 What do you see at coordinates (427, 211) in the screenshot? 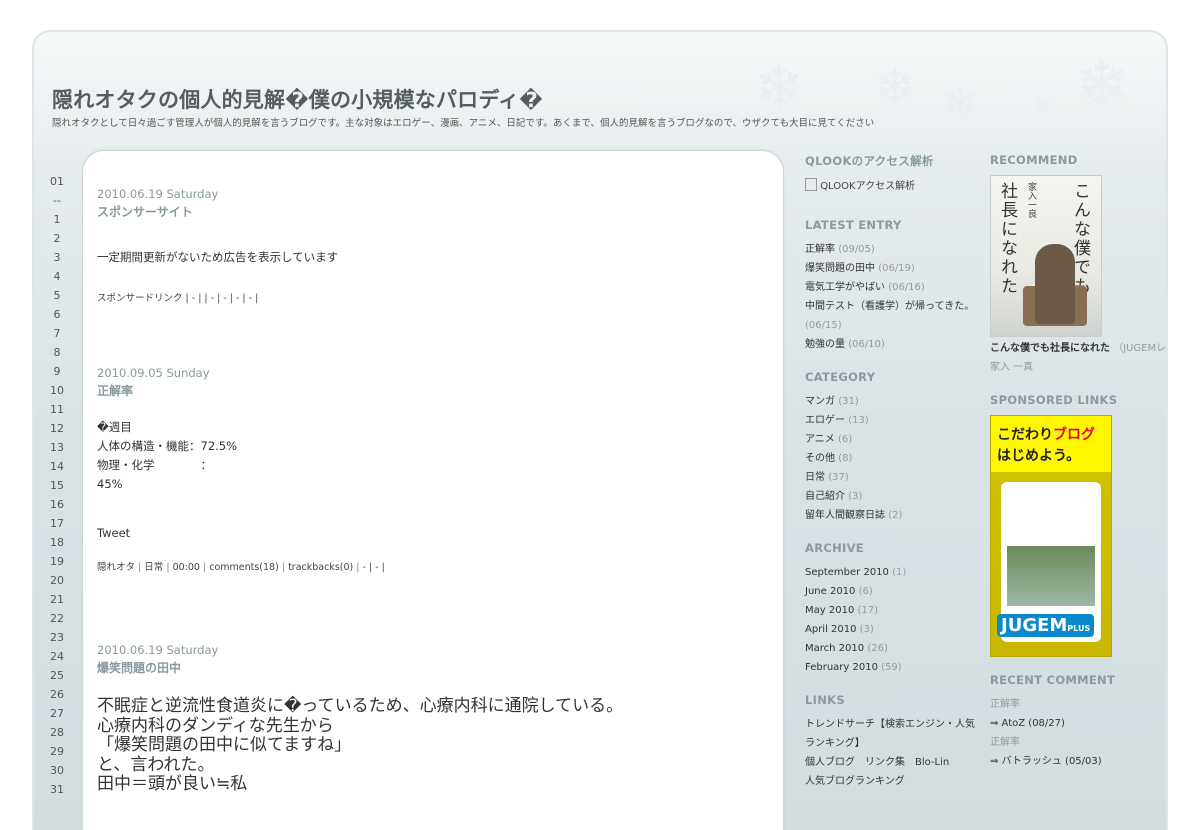
I see `entry-title: スポンサーサイト` at bounding box center [427, 211].